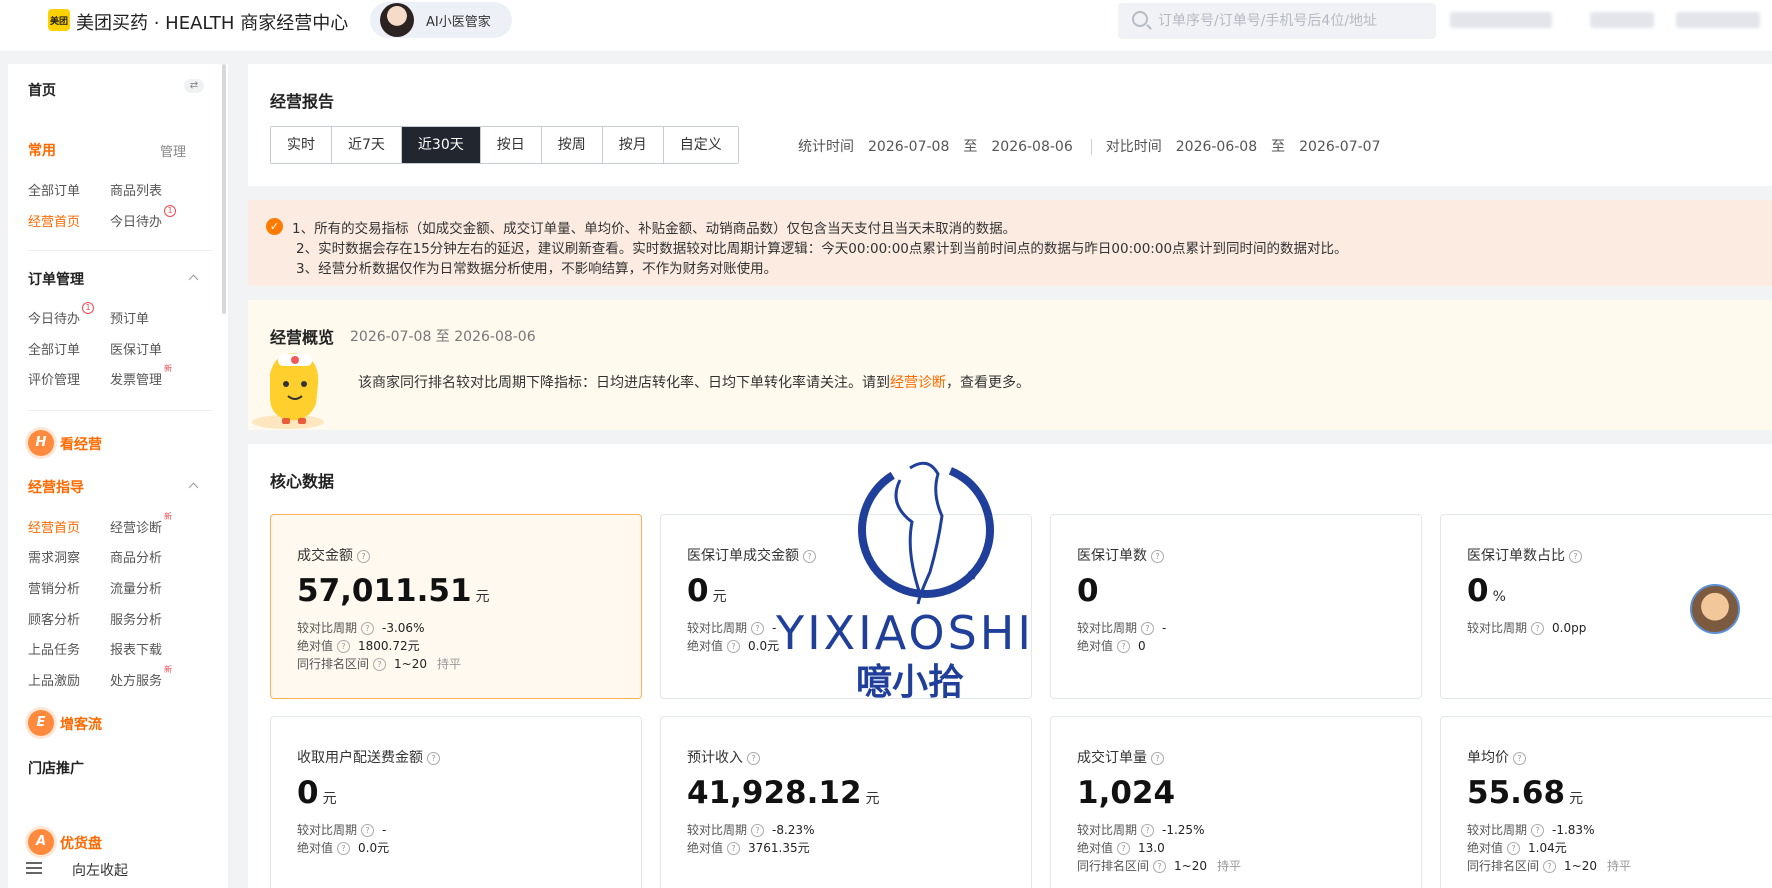 This screenshot has width=1772, height=888. What do you see at coordinates (56, 279) in the screenshot?
I see `section-order-management: 订单管理` at bounding box center [56, 279].